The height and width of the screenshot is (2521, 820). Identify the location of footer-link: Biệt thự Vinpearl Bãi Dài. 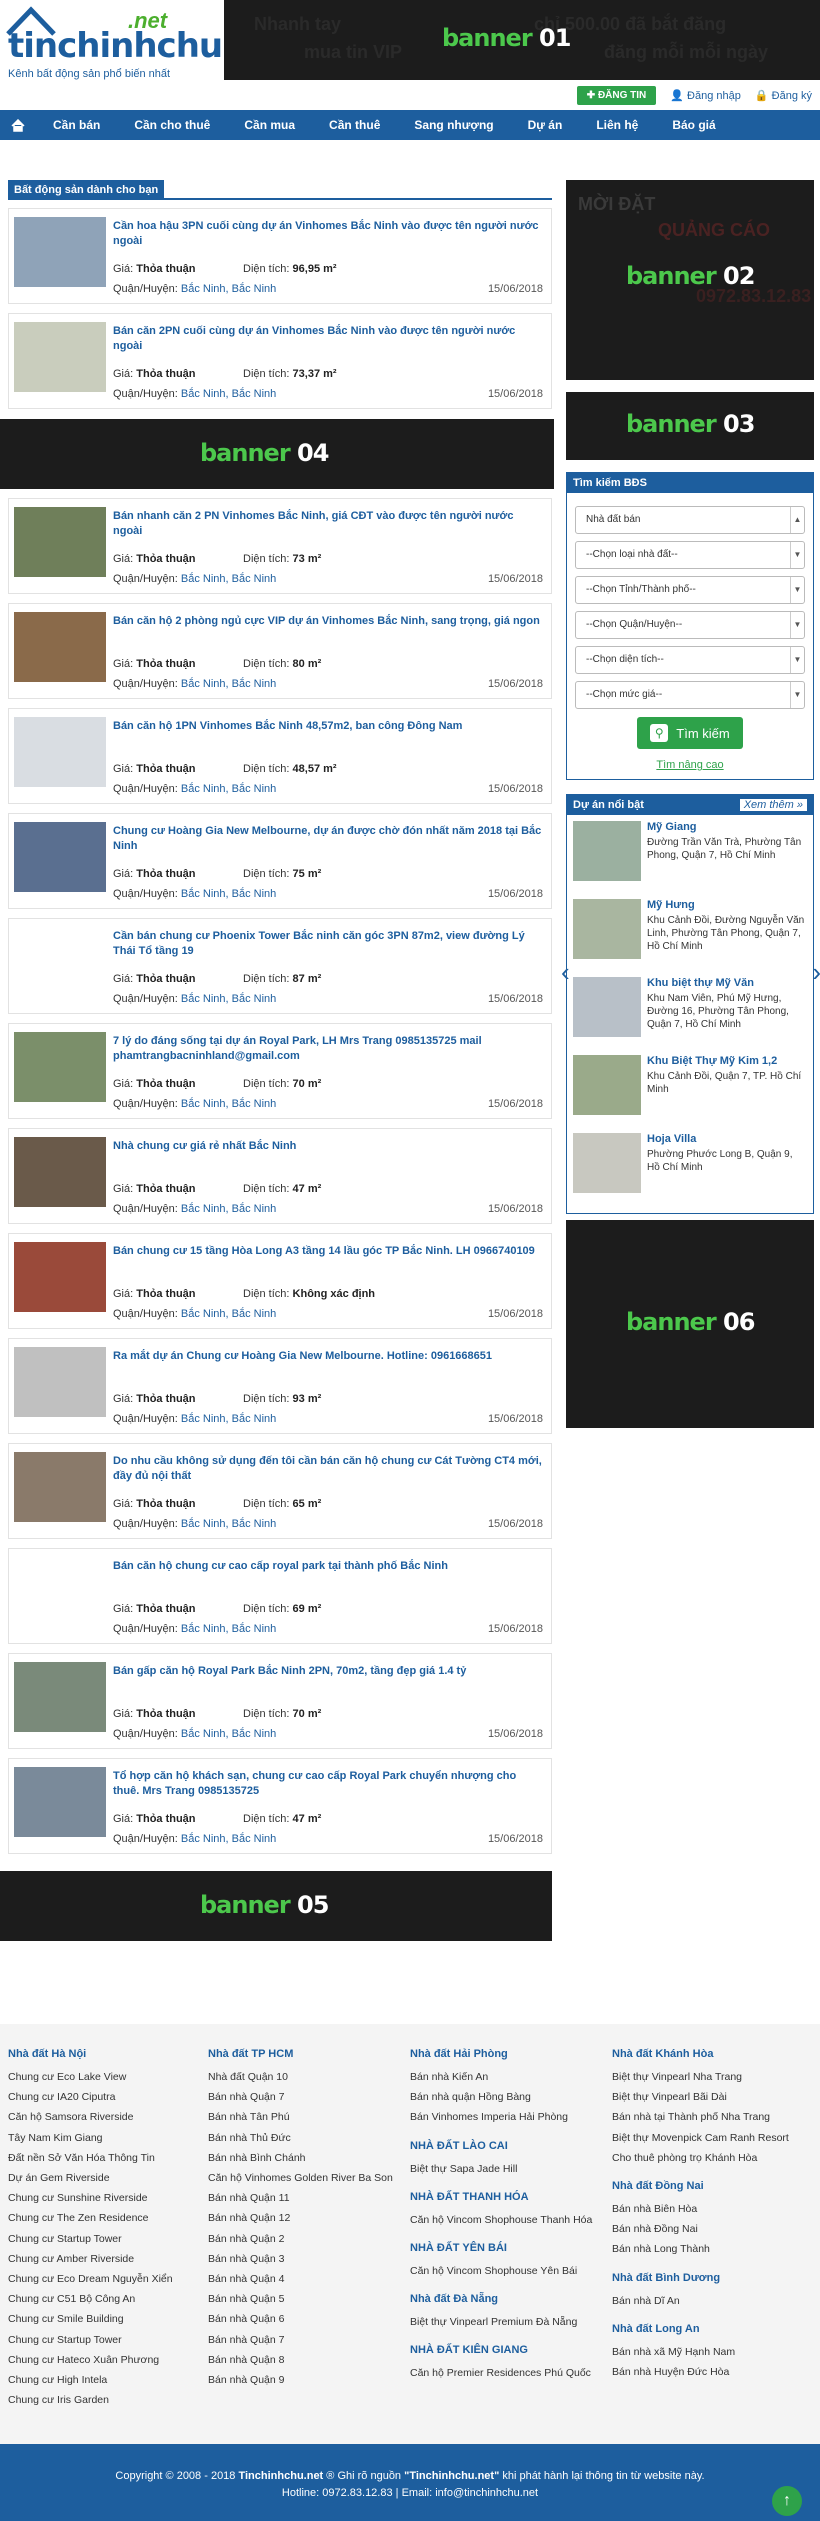
(712, 2097).